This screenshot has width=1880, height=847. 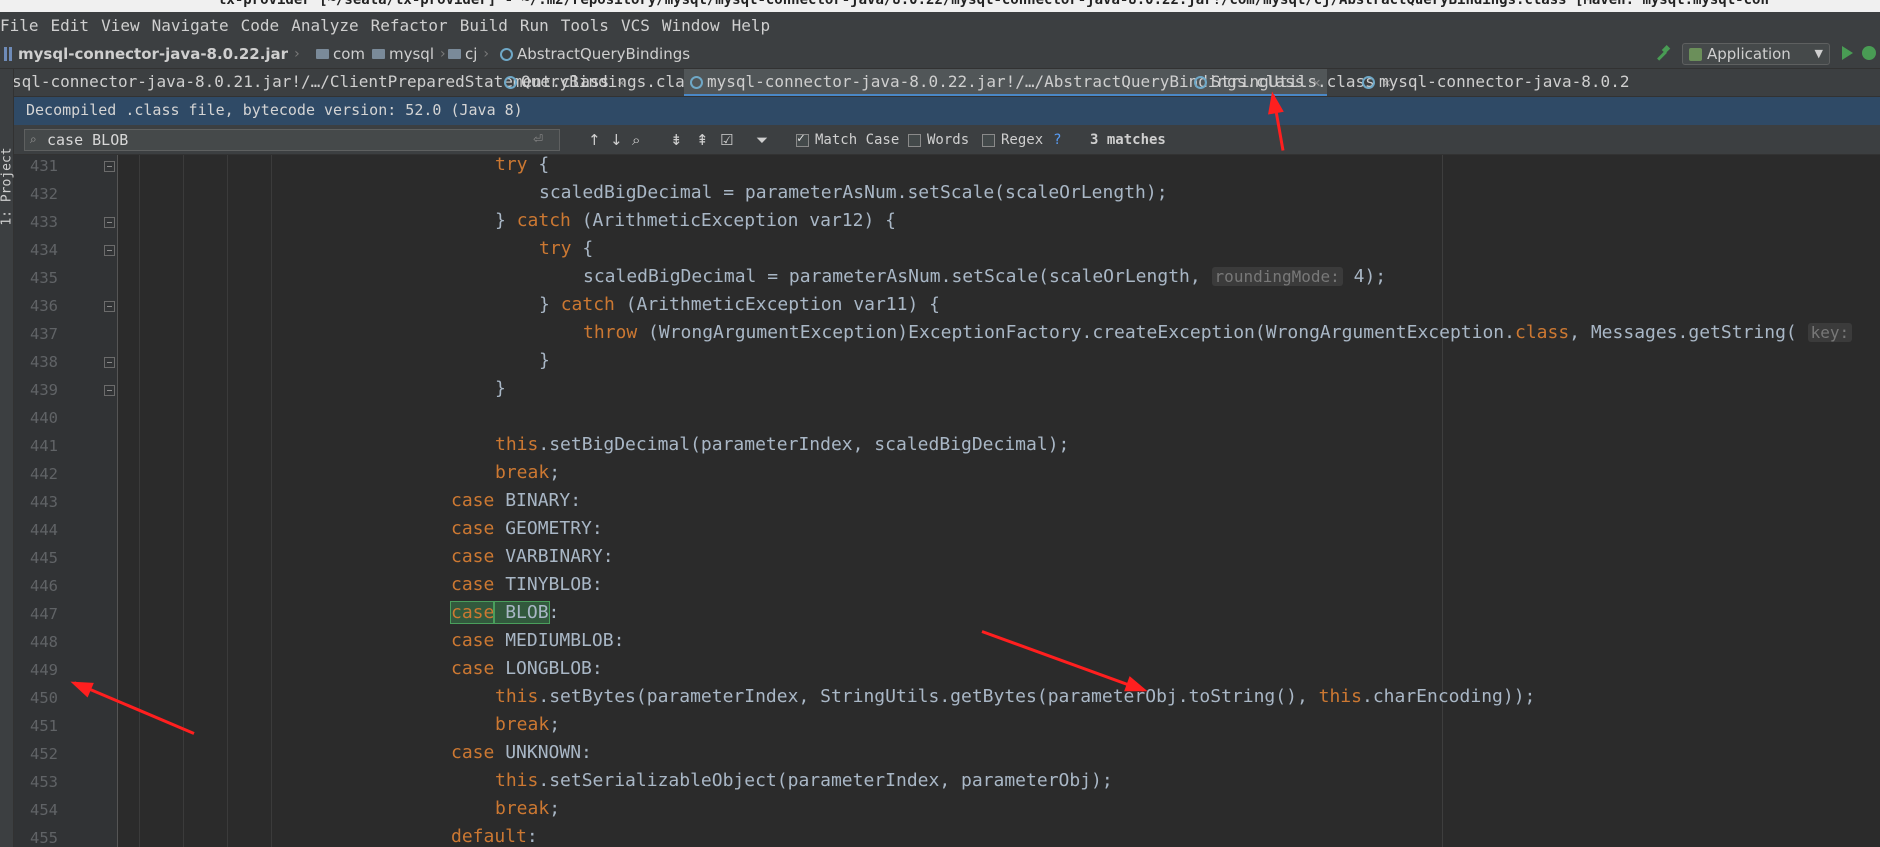 I want to click on breadcrumb-jar: mysql-connector-java-8.0.22.jar ›, so click(x=154, y=54).